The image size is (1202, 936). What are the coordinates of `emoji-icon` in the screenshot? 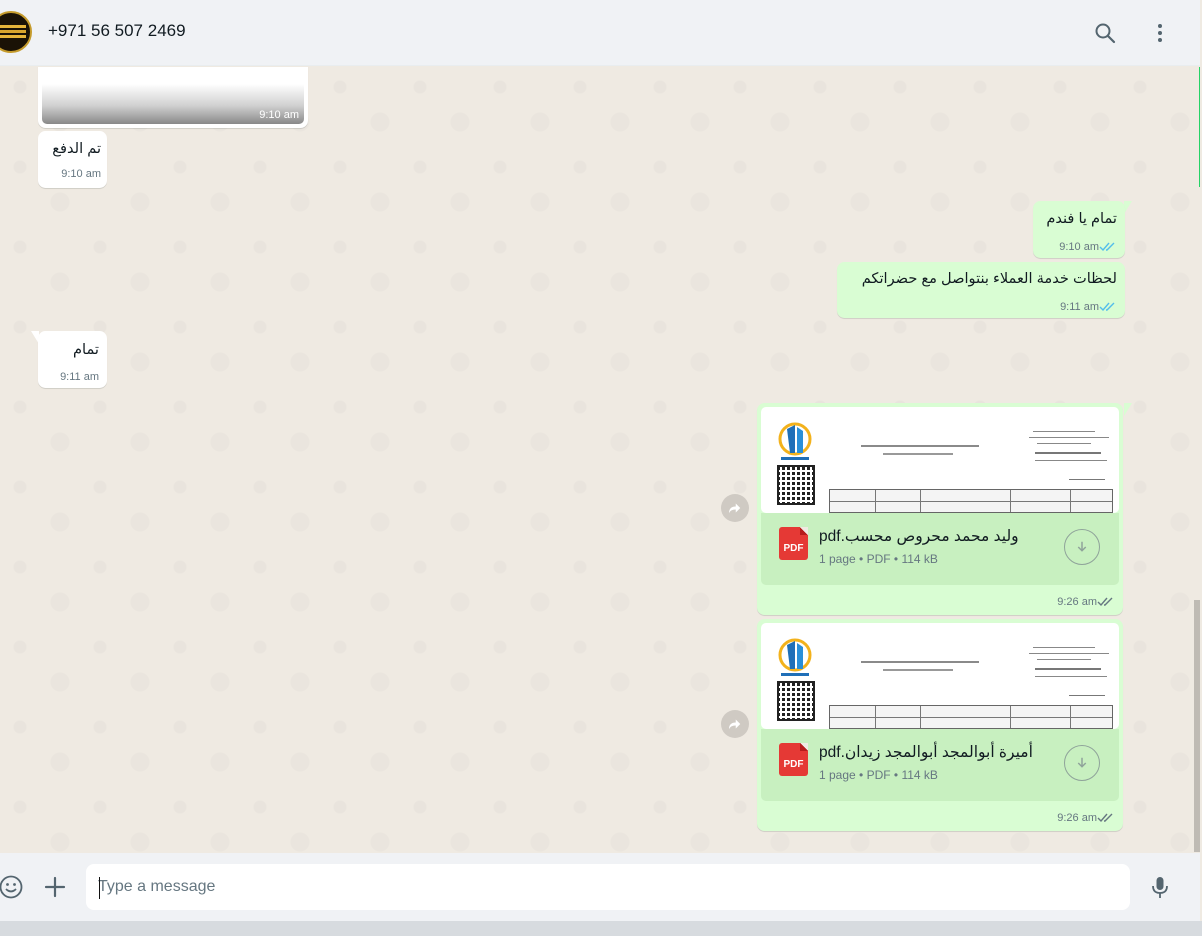 It's located at (13, 887).